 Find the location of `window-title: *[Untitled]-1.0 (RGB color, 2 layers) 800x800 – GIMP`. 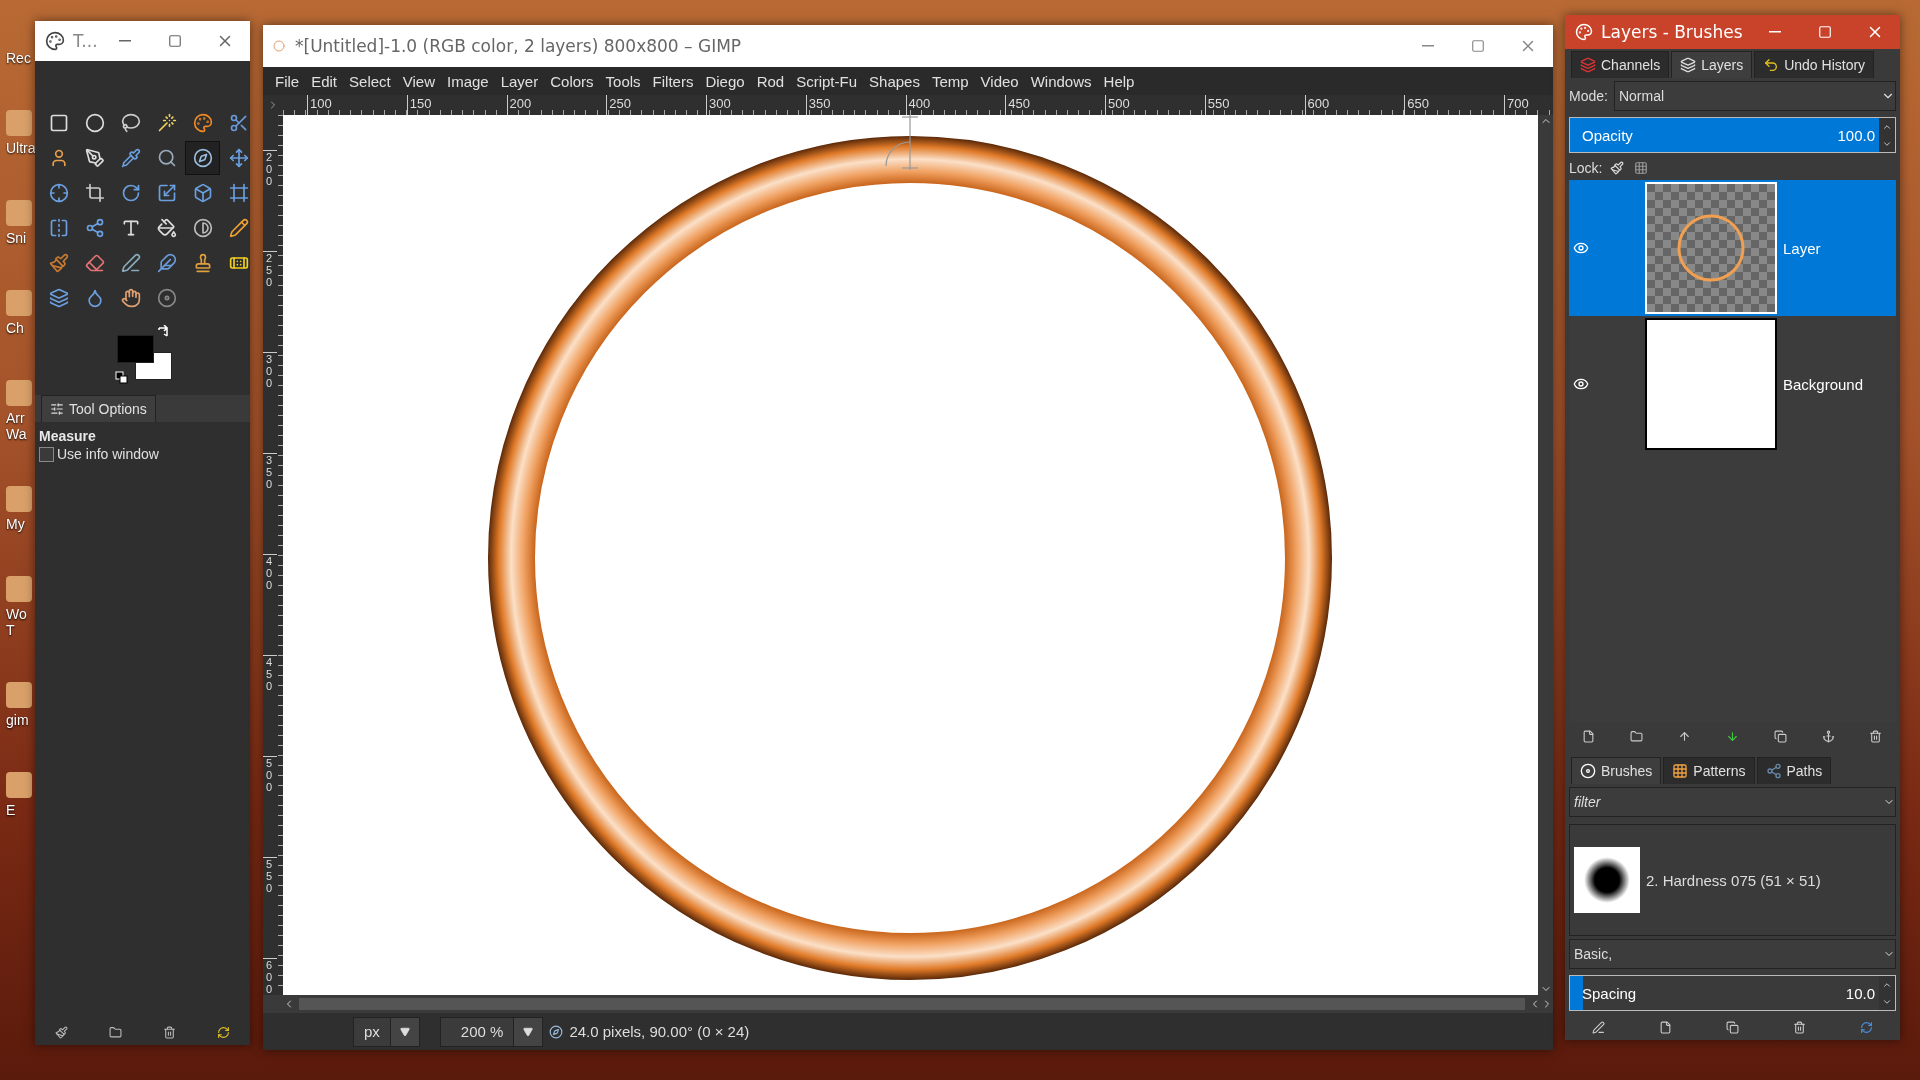

window-title: *[Untitled]-1.0 (RGB color, 2 layers) 800x800 – GIMP is located at coordinates (518, 46).